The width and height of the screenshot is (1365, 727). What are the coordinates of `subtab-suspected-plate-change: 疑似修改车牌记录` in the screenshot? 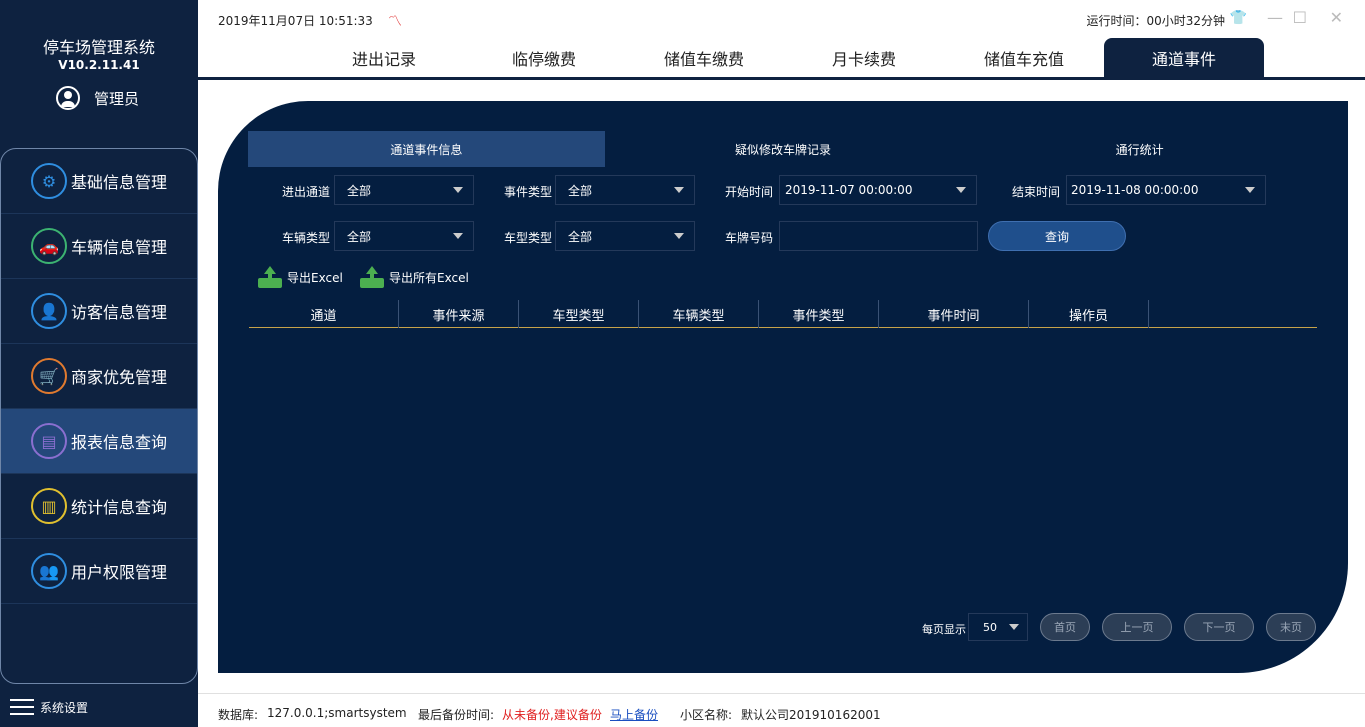 It's located at (783, 149).